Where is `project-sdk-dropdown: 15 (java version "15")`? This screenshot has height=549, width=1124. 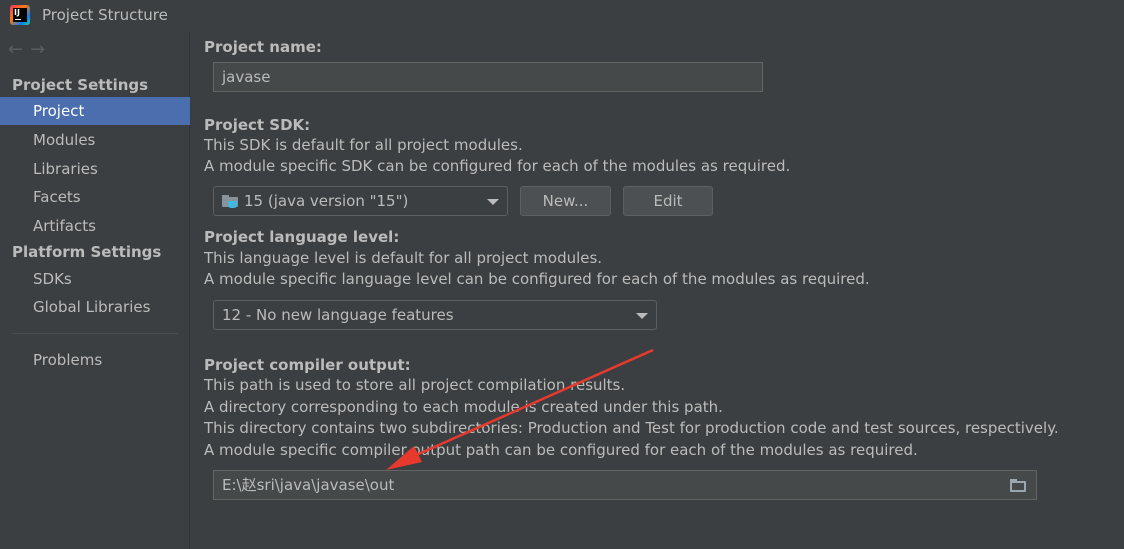 project-sdk-dropdown: 15 (java version "15") is located at coordinates (360, 201).